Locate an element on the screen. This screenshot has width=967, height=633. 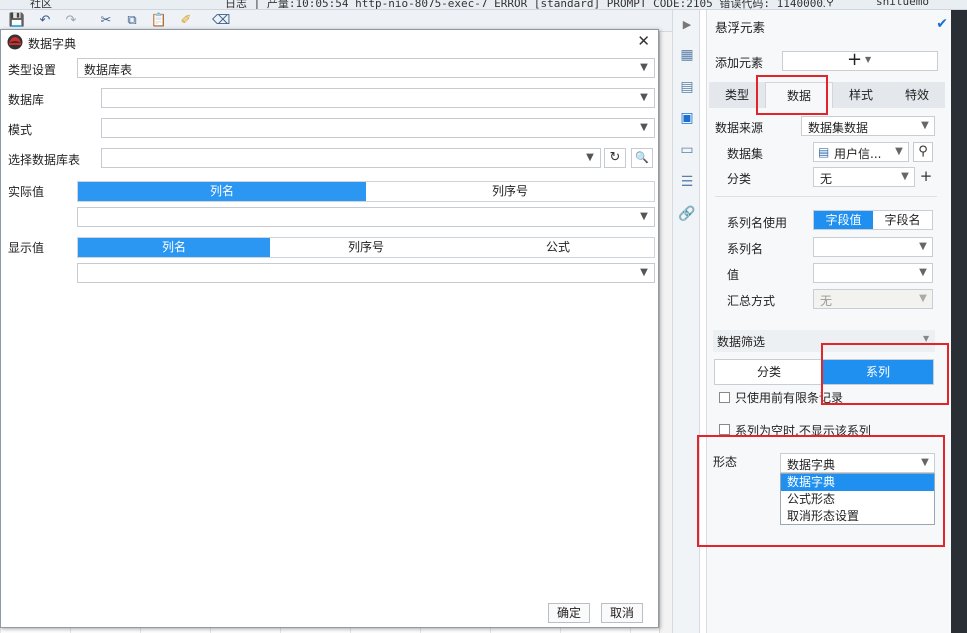
actual-value-label: 实际值 is located at coordinates (26, 192).